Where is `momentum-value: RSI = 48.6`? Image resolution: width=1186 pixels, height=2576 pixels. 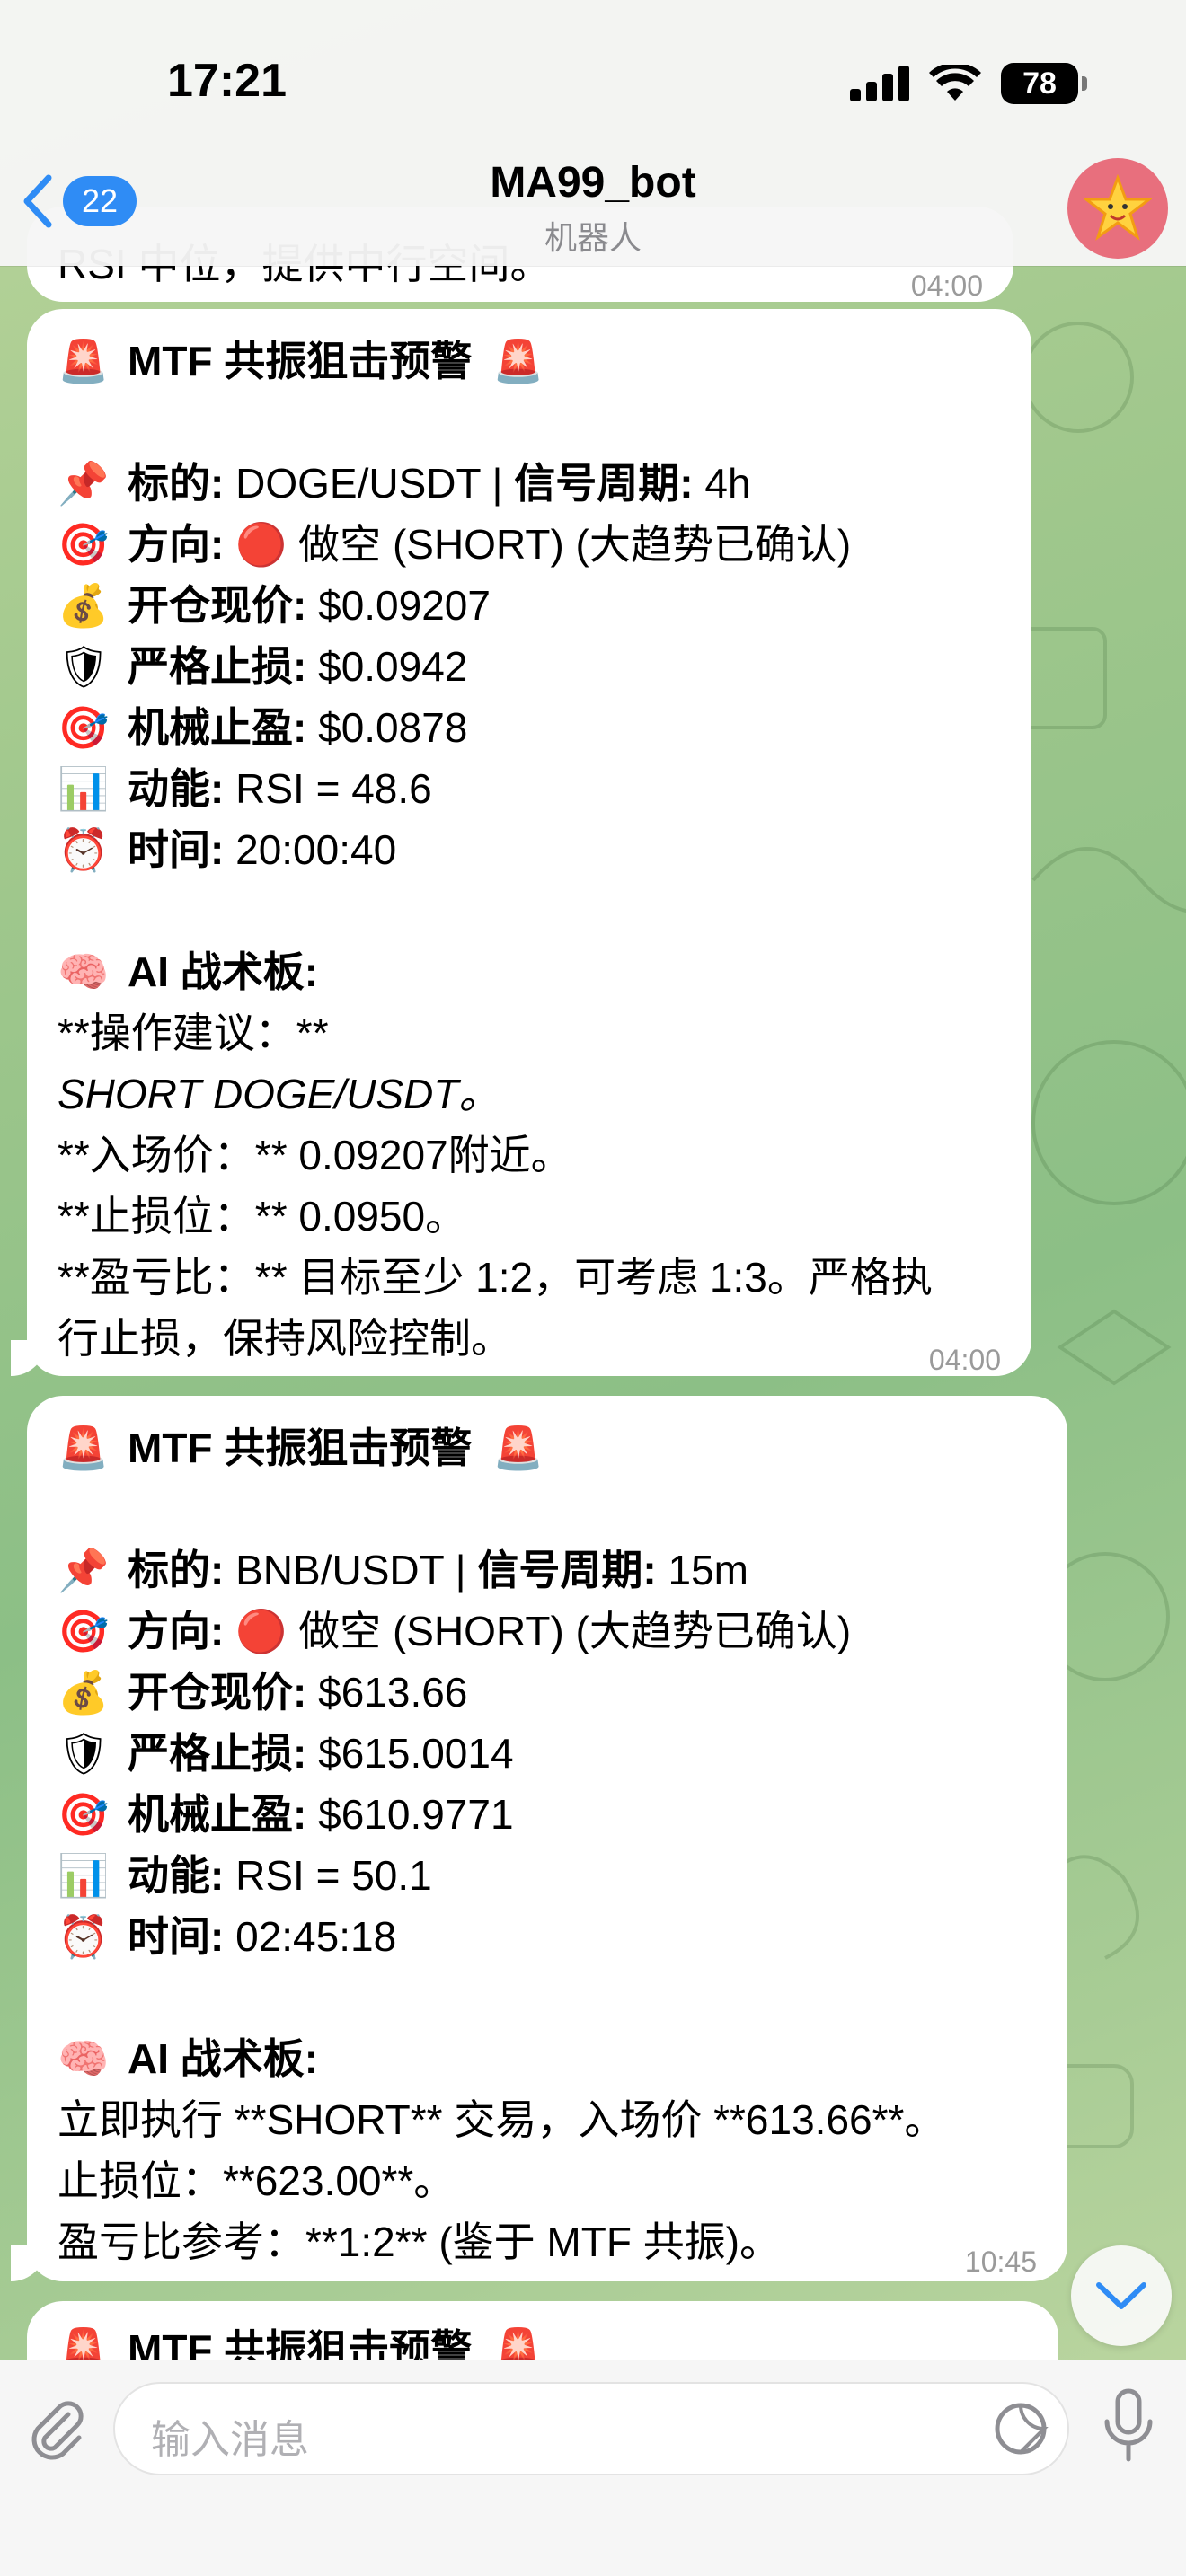 momentum-value: RSI = 48.6 is located at coordinates (333, 788).